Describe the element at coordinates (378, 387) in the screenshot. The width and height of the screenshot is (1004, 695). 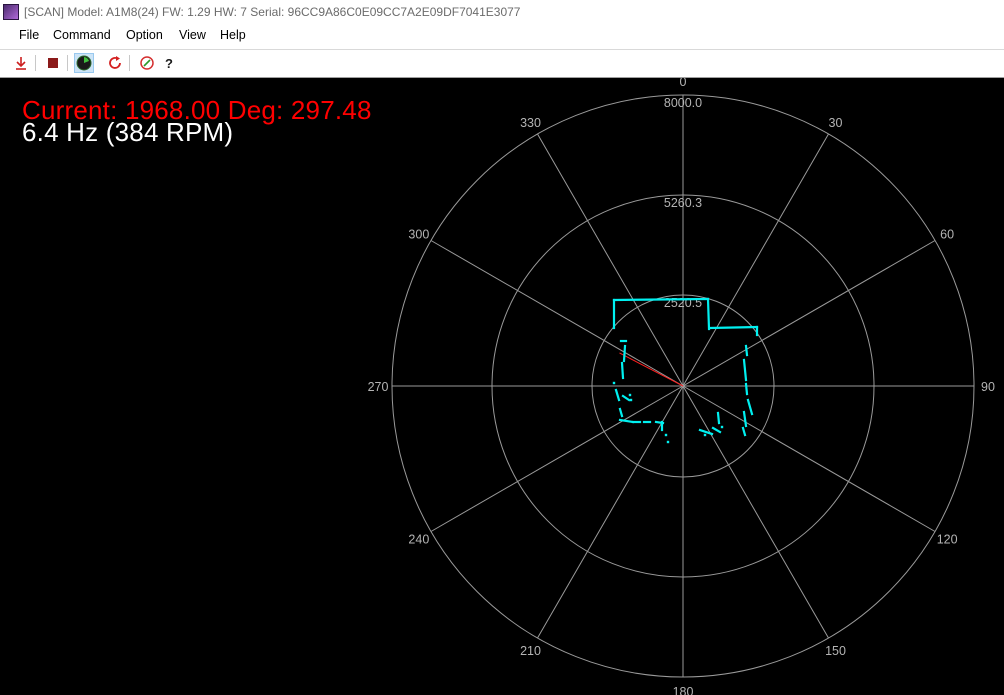
I see `angle-label: 270` at that location.